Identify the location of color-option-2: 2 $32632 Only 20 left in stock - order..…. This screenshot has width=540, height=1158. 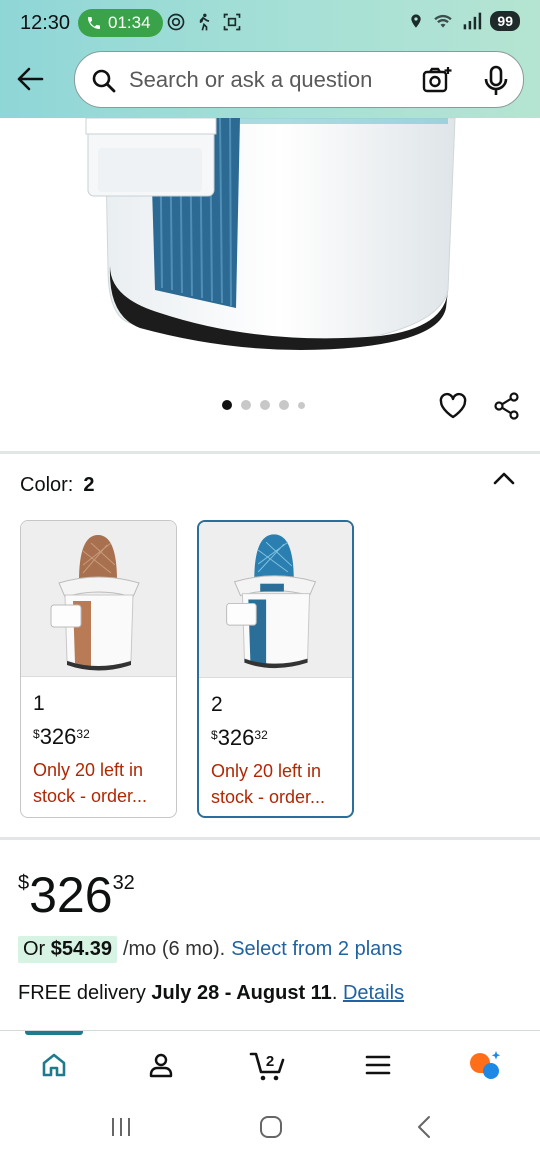
(275, 669).